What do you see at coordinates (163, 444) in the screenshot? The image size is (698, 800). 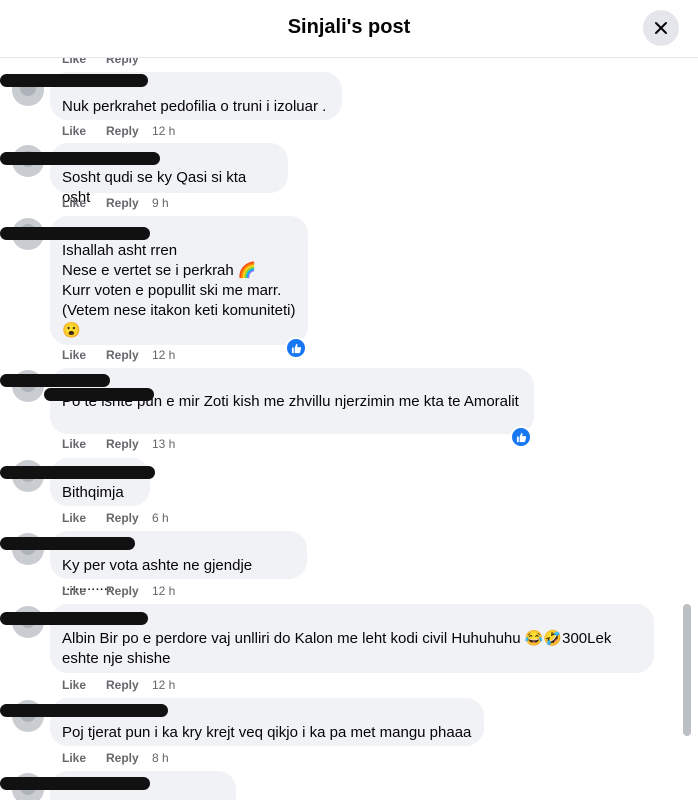 I see `comment-time: 13 h` at bounding box center [163, 444].